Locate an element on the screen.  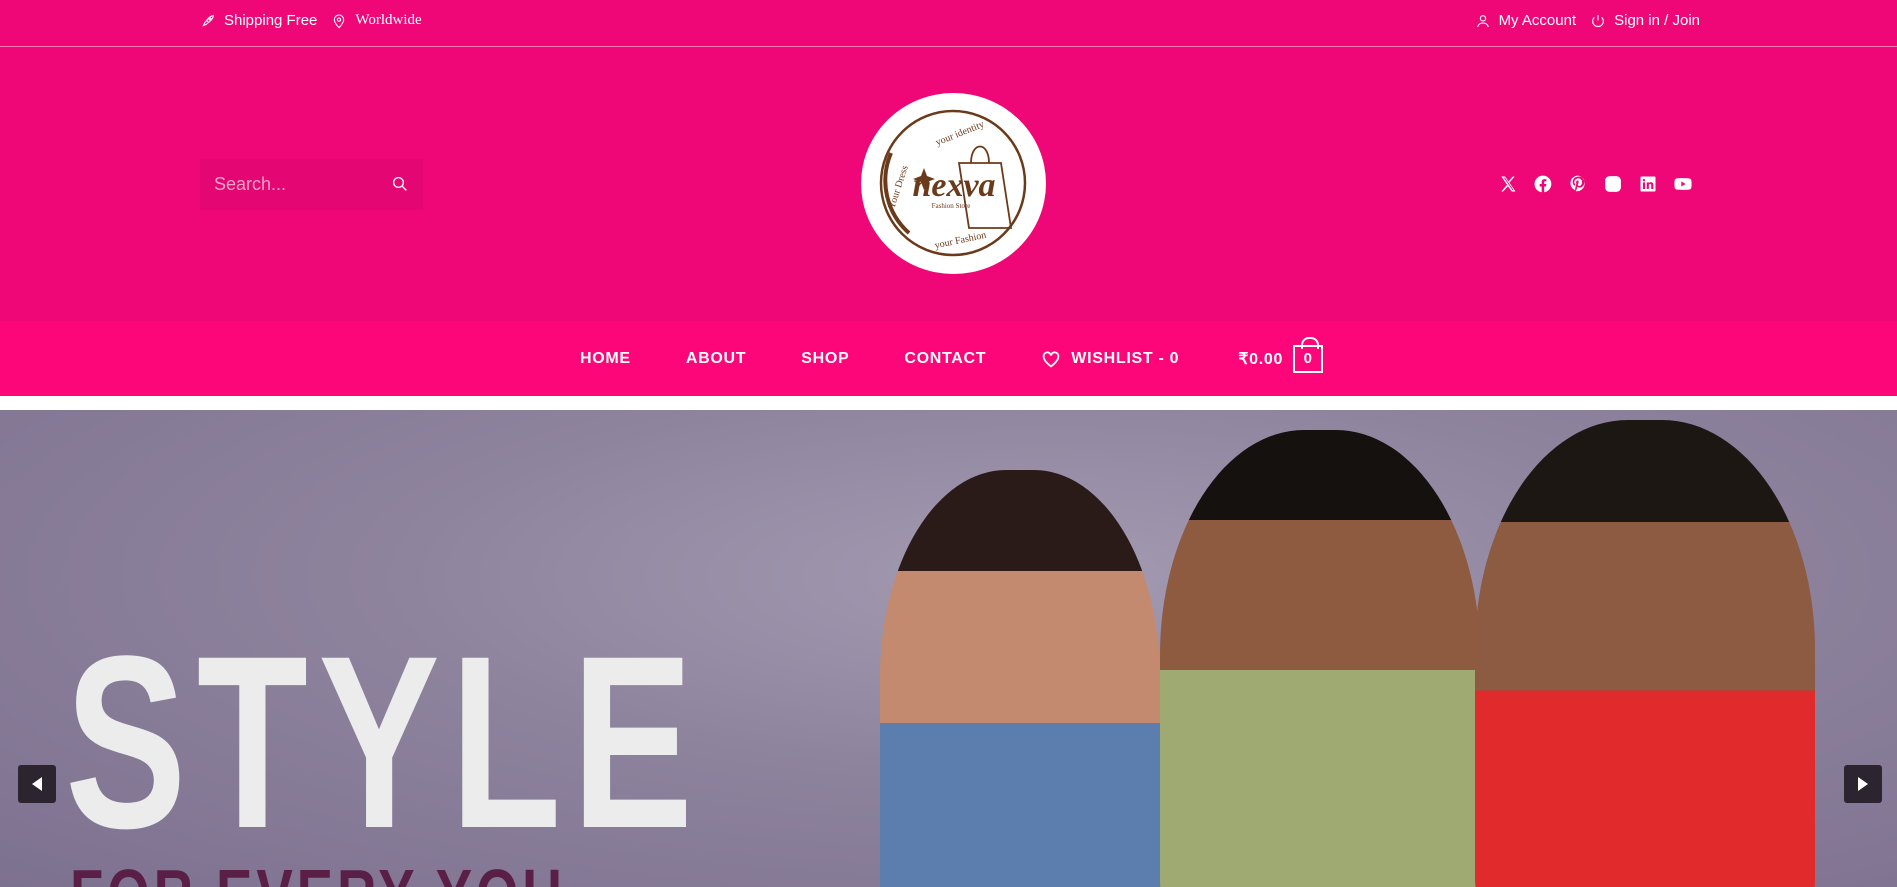
nav-about: ABOUT is located at coordinates (716, 359).